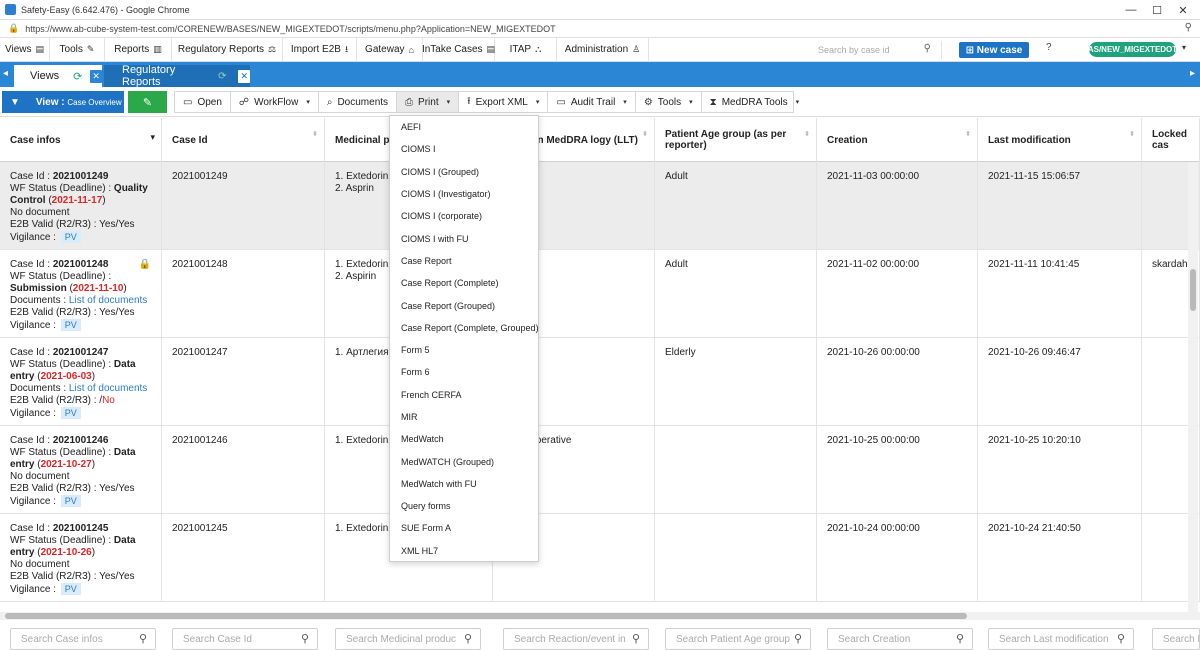 This screenshot has width=1200, height=650. What do you see at coordinates (464, 305) in the screenshot?
I see `print-menu-item-case-report-grouped: Case Report (Grouped)` at bounding box center [464, 305].